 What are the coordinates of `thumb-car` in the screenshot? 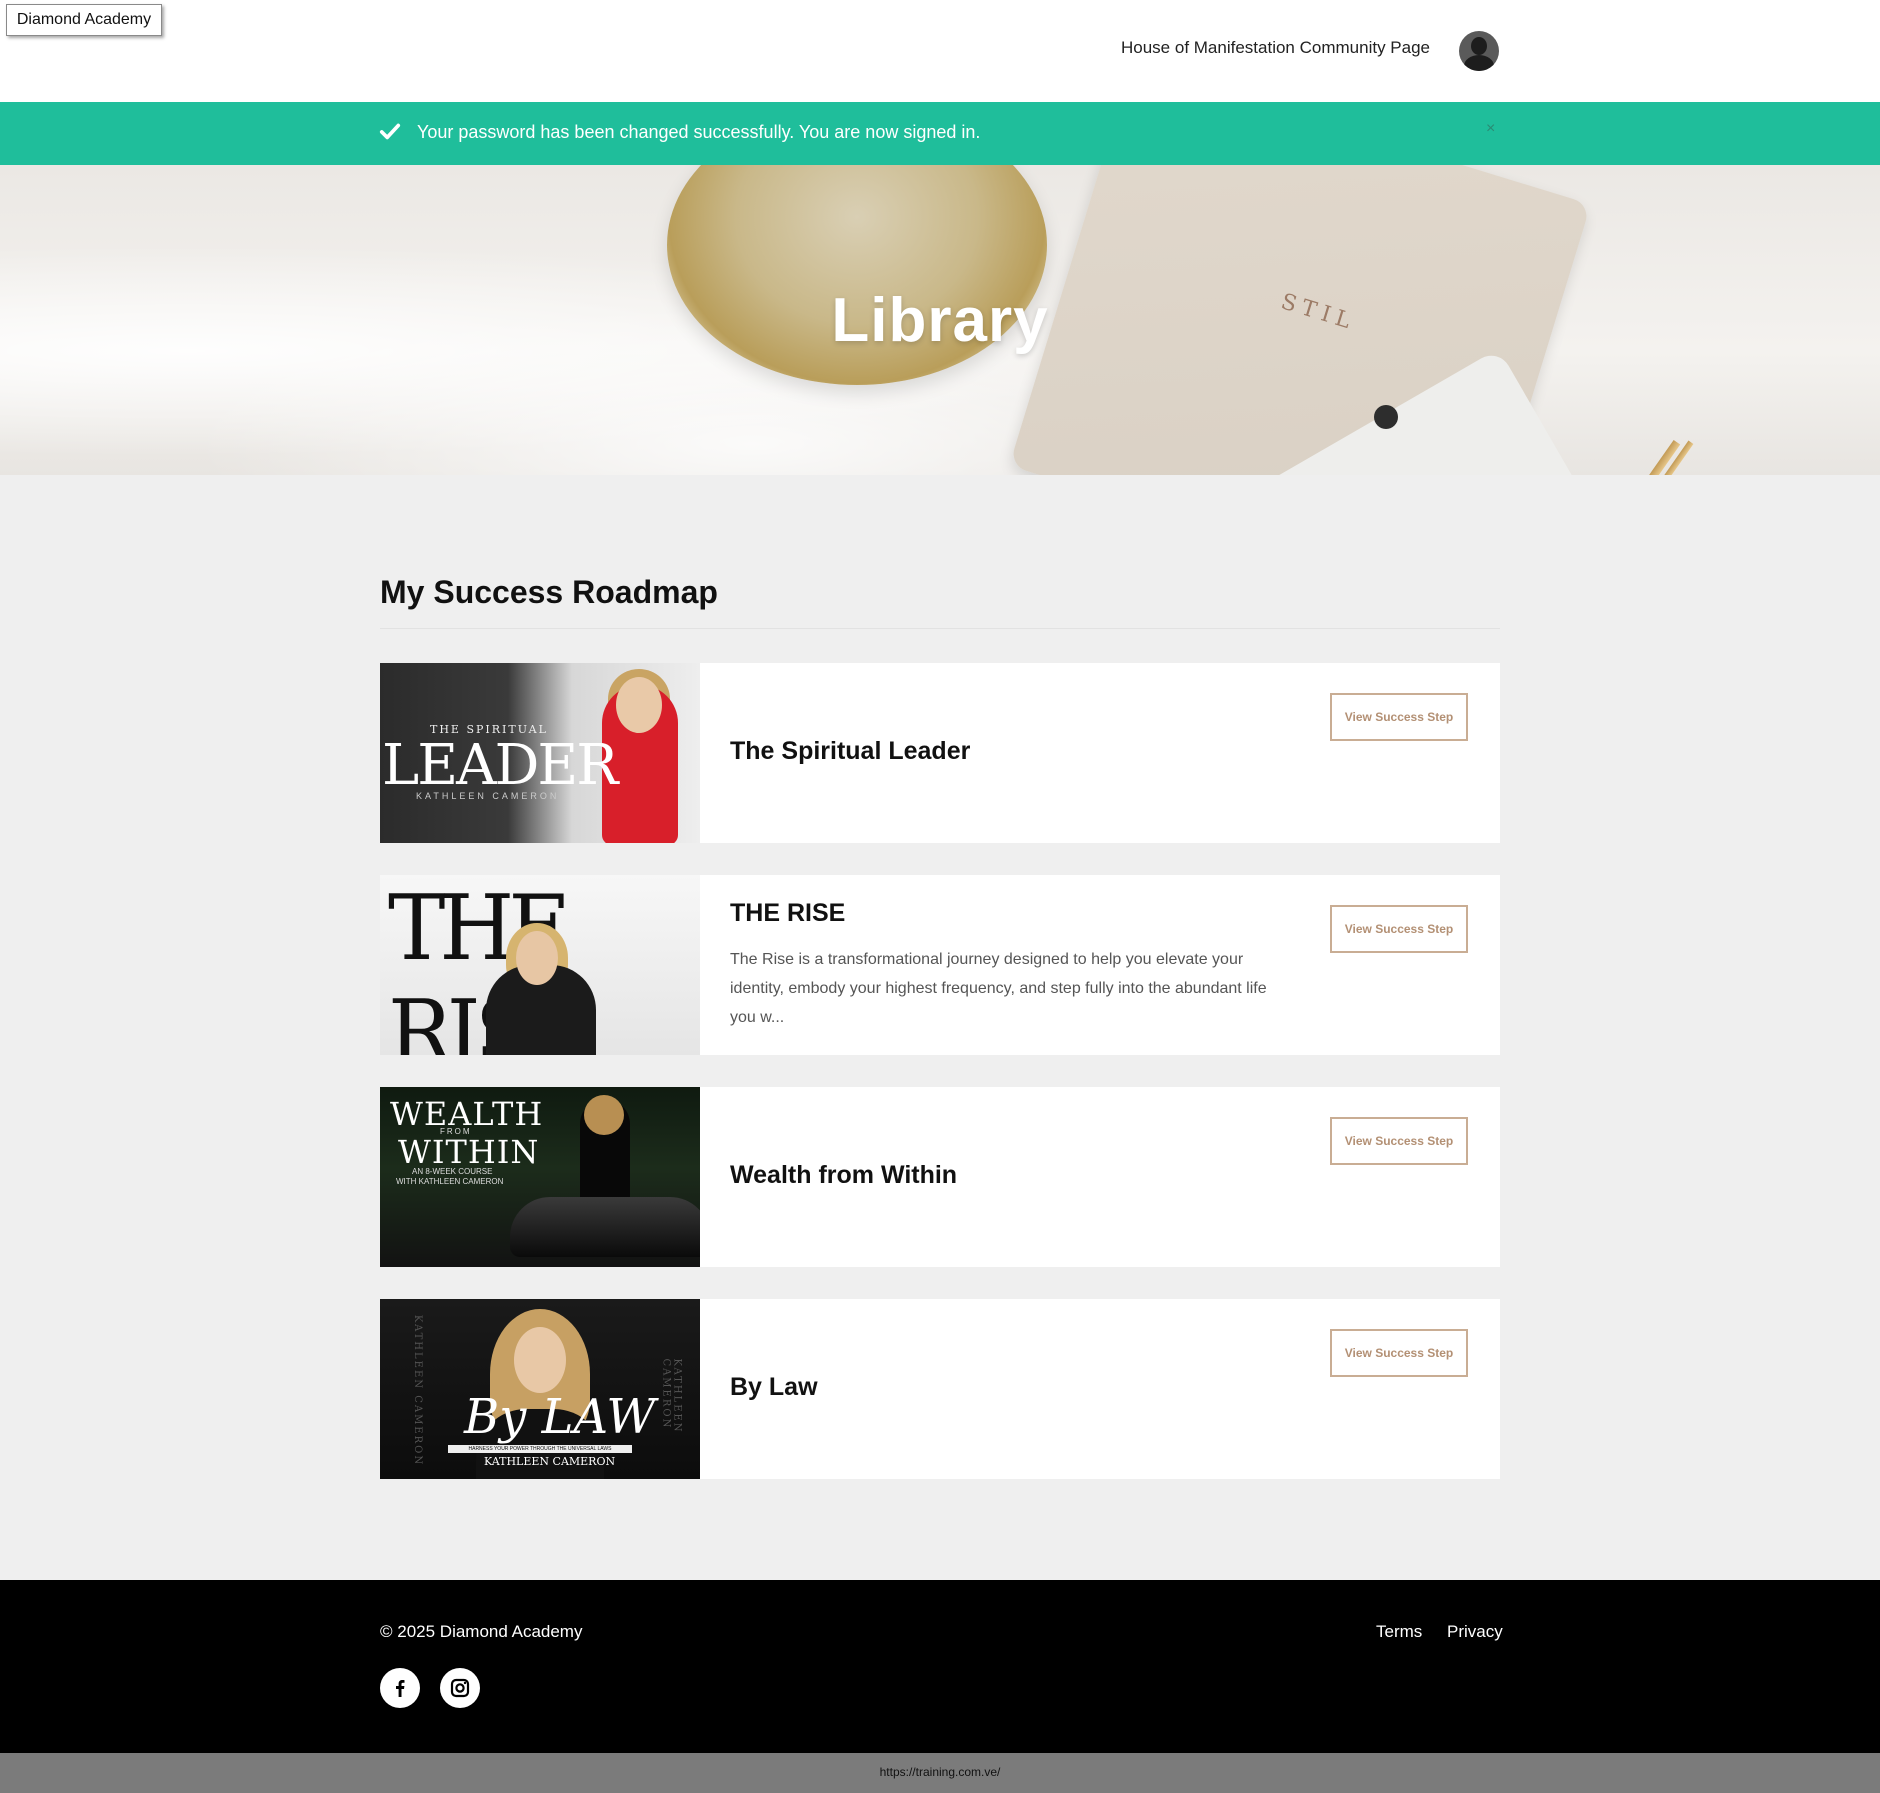 It's located at (605, 1227).